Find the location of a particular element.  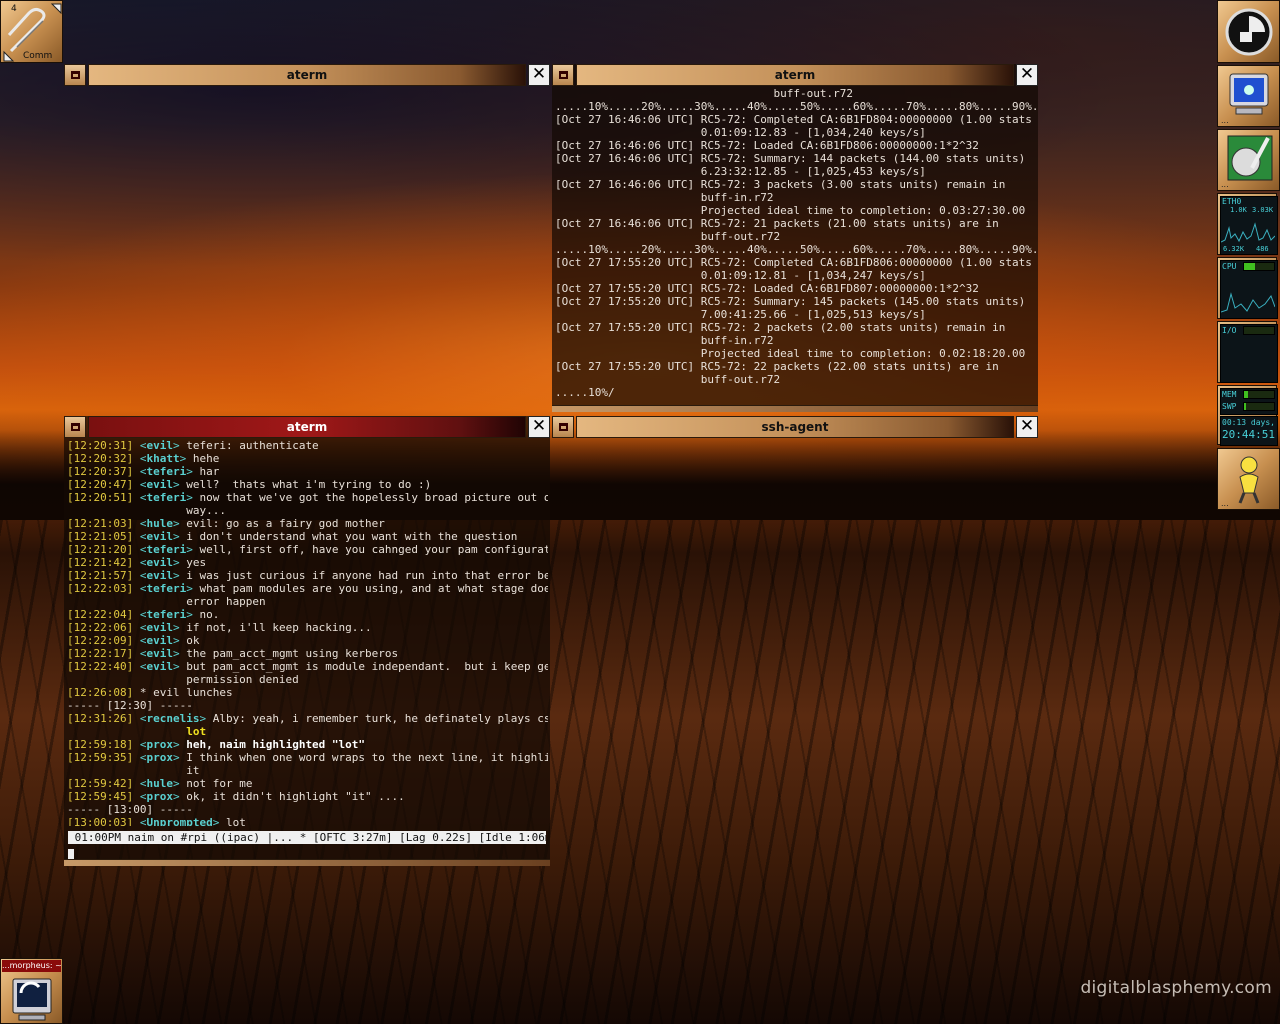

irc-timestamp: [12:22:03] is located at coordinates (100, 588).